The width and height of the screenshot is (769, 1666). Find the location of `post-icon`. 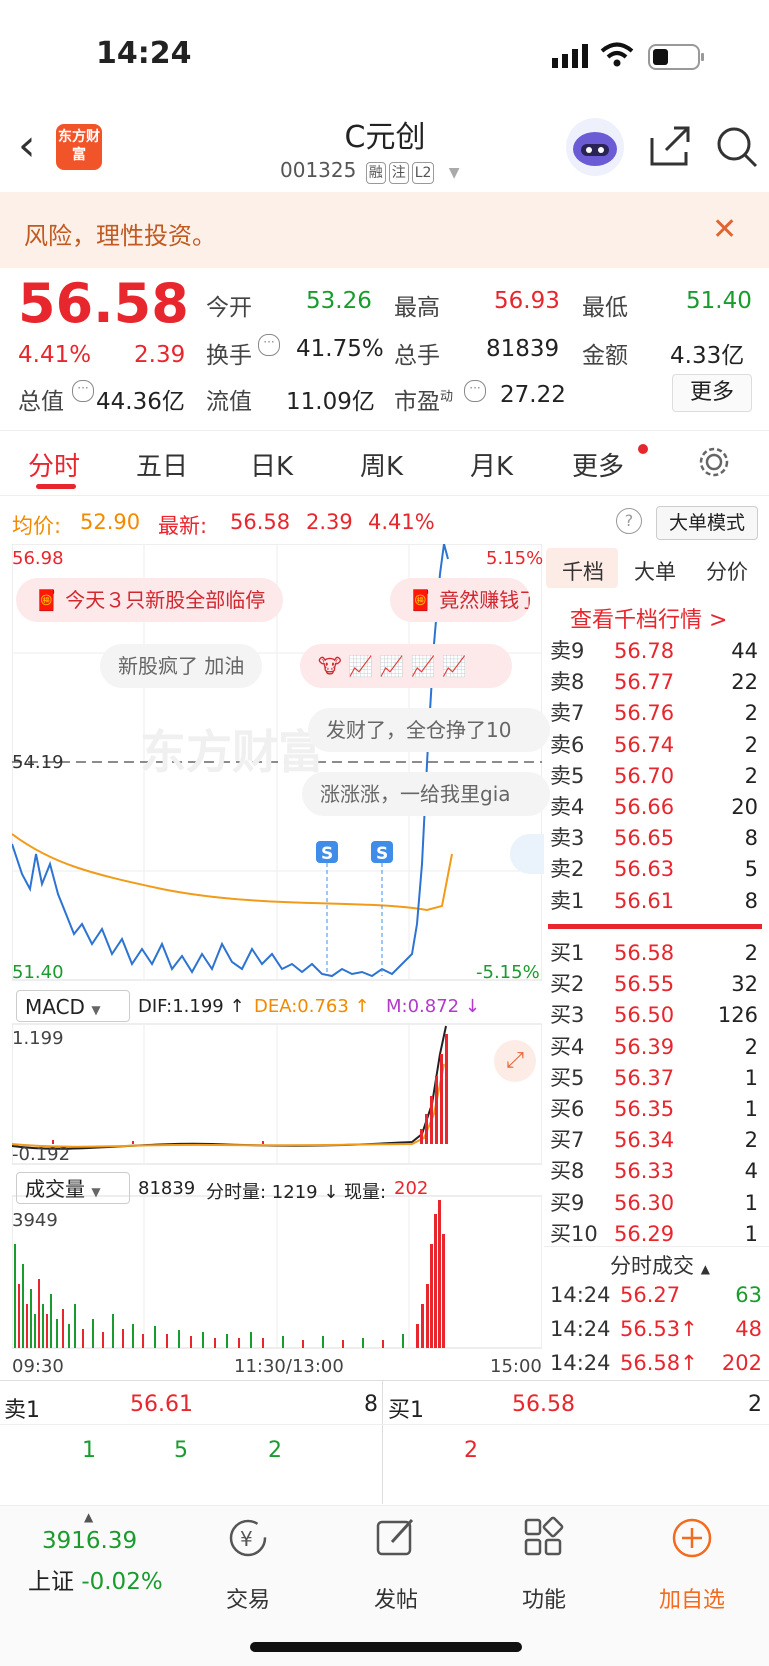

post-icon is located at coordinates (396, 1542).